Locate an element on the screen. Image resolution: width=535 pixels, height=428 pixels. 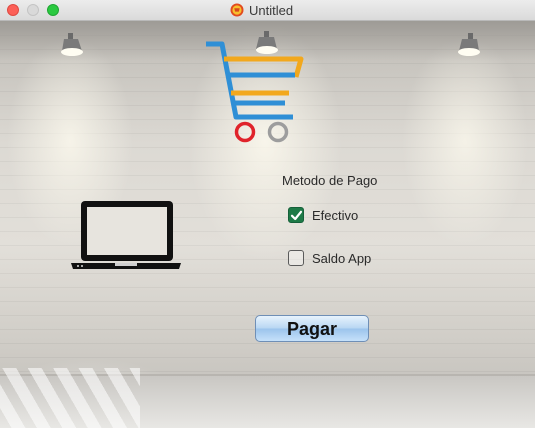
shopping-cart-icon is located at coordinates (254, 93).